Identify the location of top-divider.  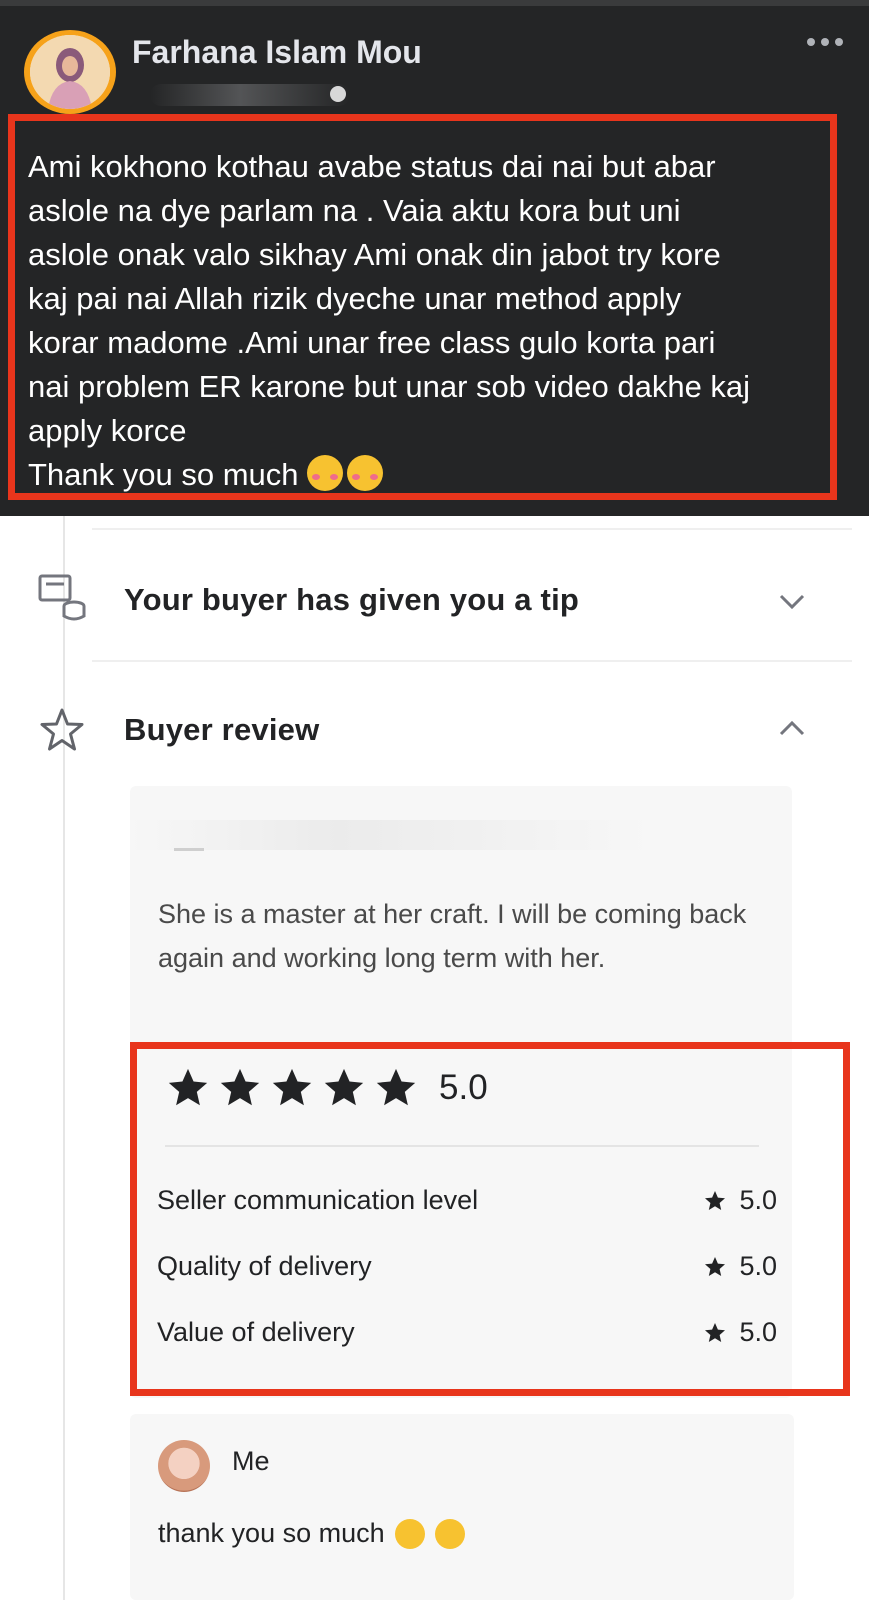
(434, 3).